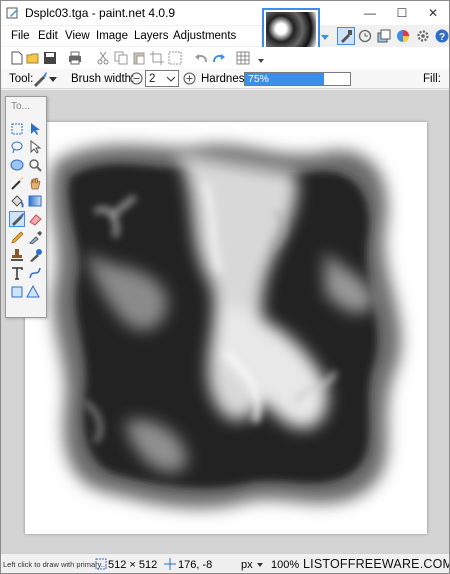  Describe the element at coordinates (75, 58) in the screenshot. I see `print-icon` at that location.